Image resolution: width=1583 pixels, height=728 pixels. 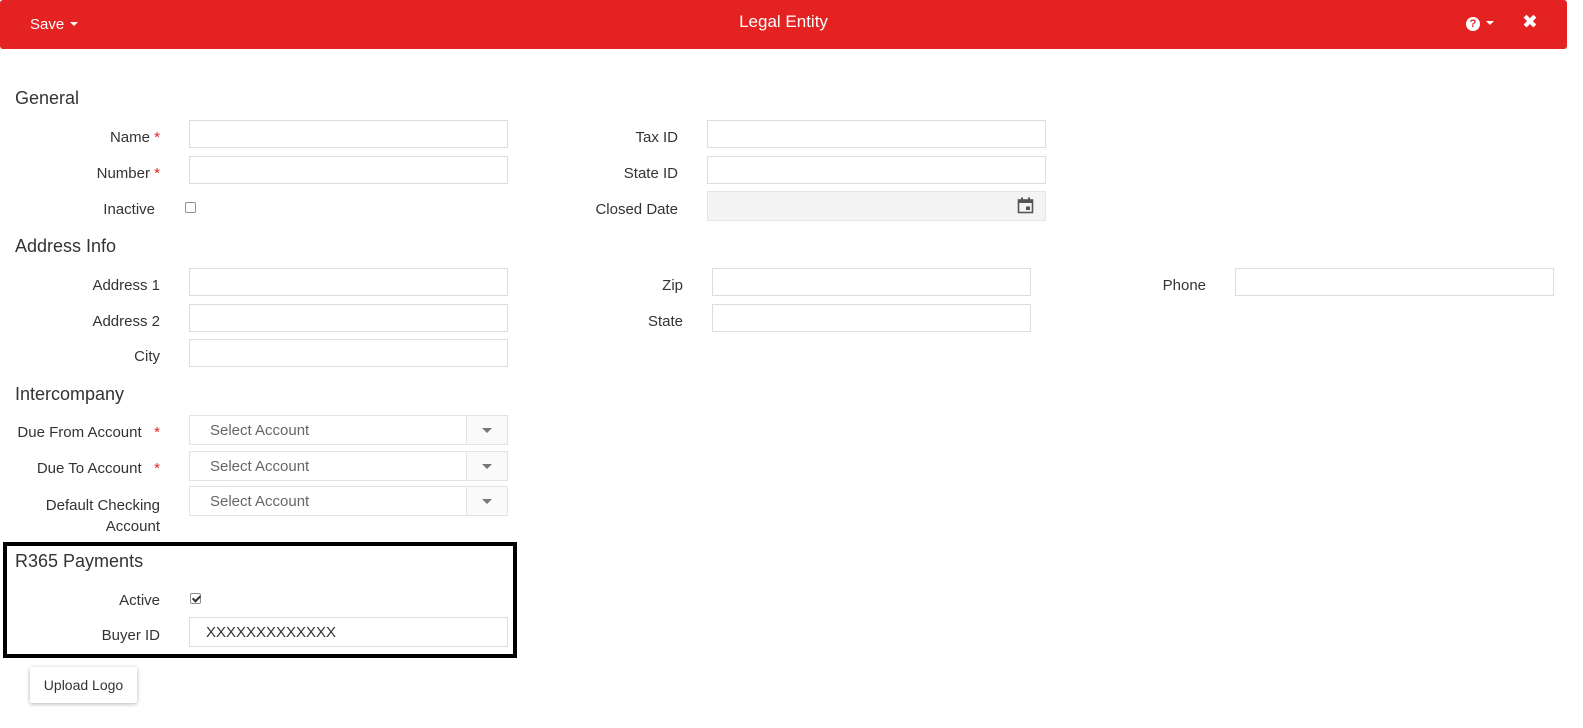 I want to click on zip-label: Zip, so click(x=672, y=285).